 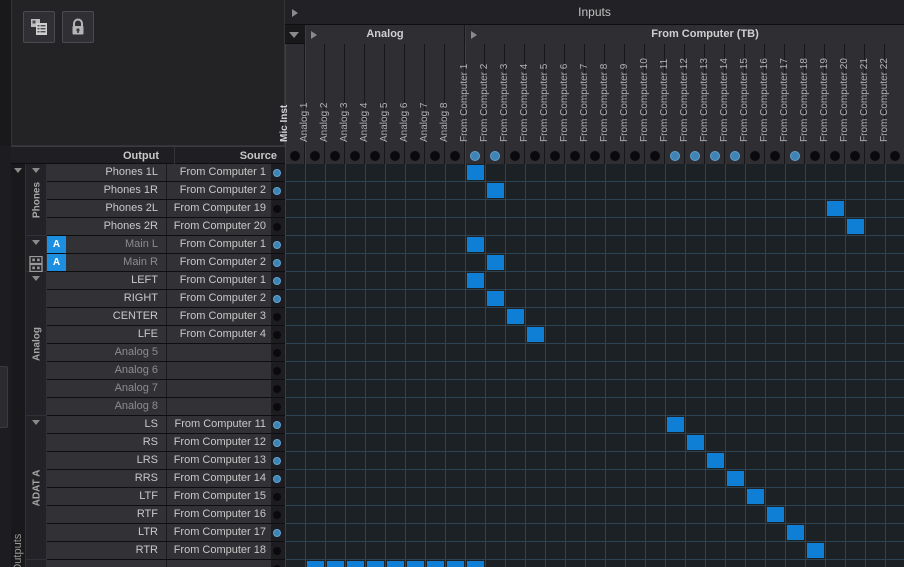 What do you see at coordinates (36, 344) in the screenshot?
I see `output-group-analog: Analog` at bounding box center [36, 344].